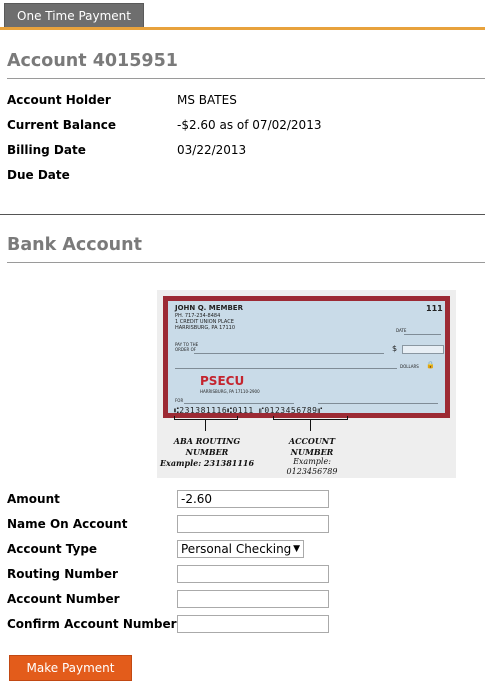 The height and width of the screenshot is (685, 485). What do you see at coordinates (253, 524) in the screenshot?
I see `name-on-account-input` at bounding box center [253, 524].